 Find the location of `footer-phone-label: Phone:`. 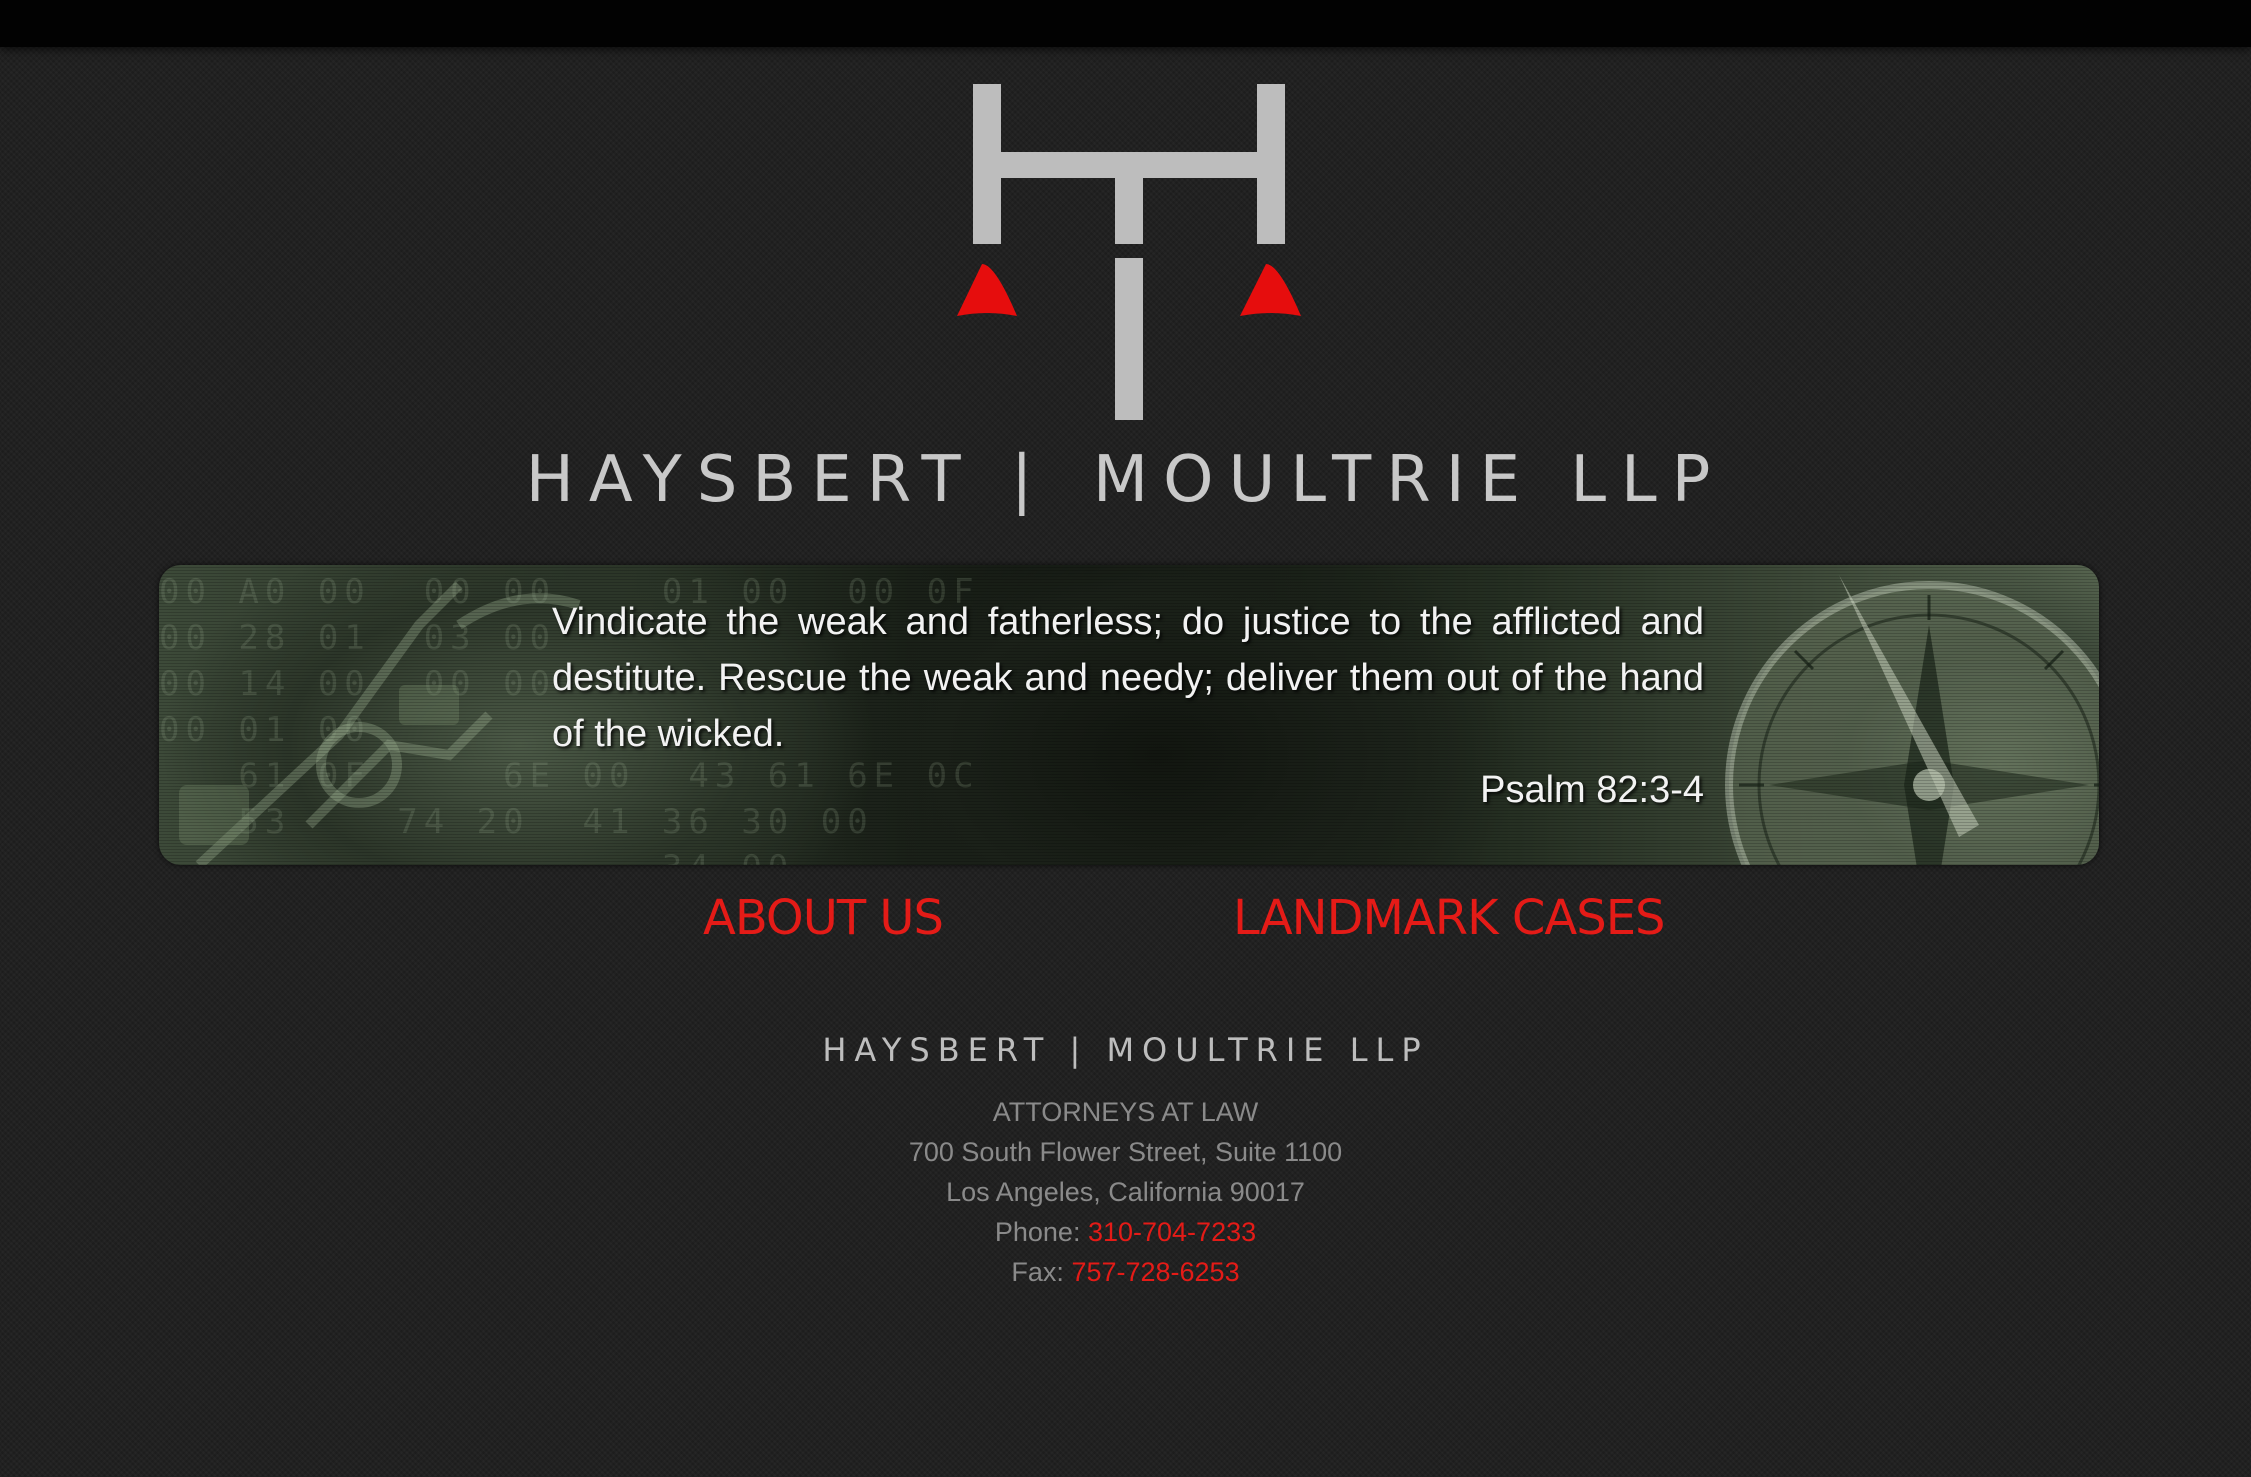

footer-phone-label: Phone: is located at coordinates (1037, 1232).